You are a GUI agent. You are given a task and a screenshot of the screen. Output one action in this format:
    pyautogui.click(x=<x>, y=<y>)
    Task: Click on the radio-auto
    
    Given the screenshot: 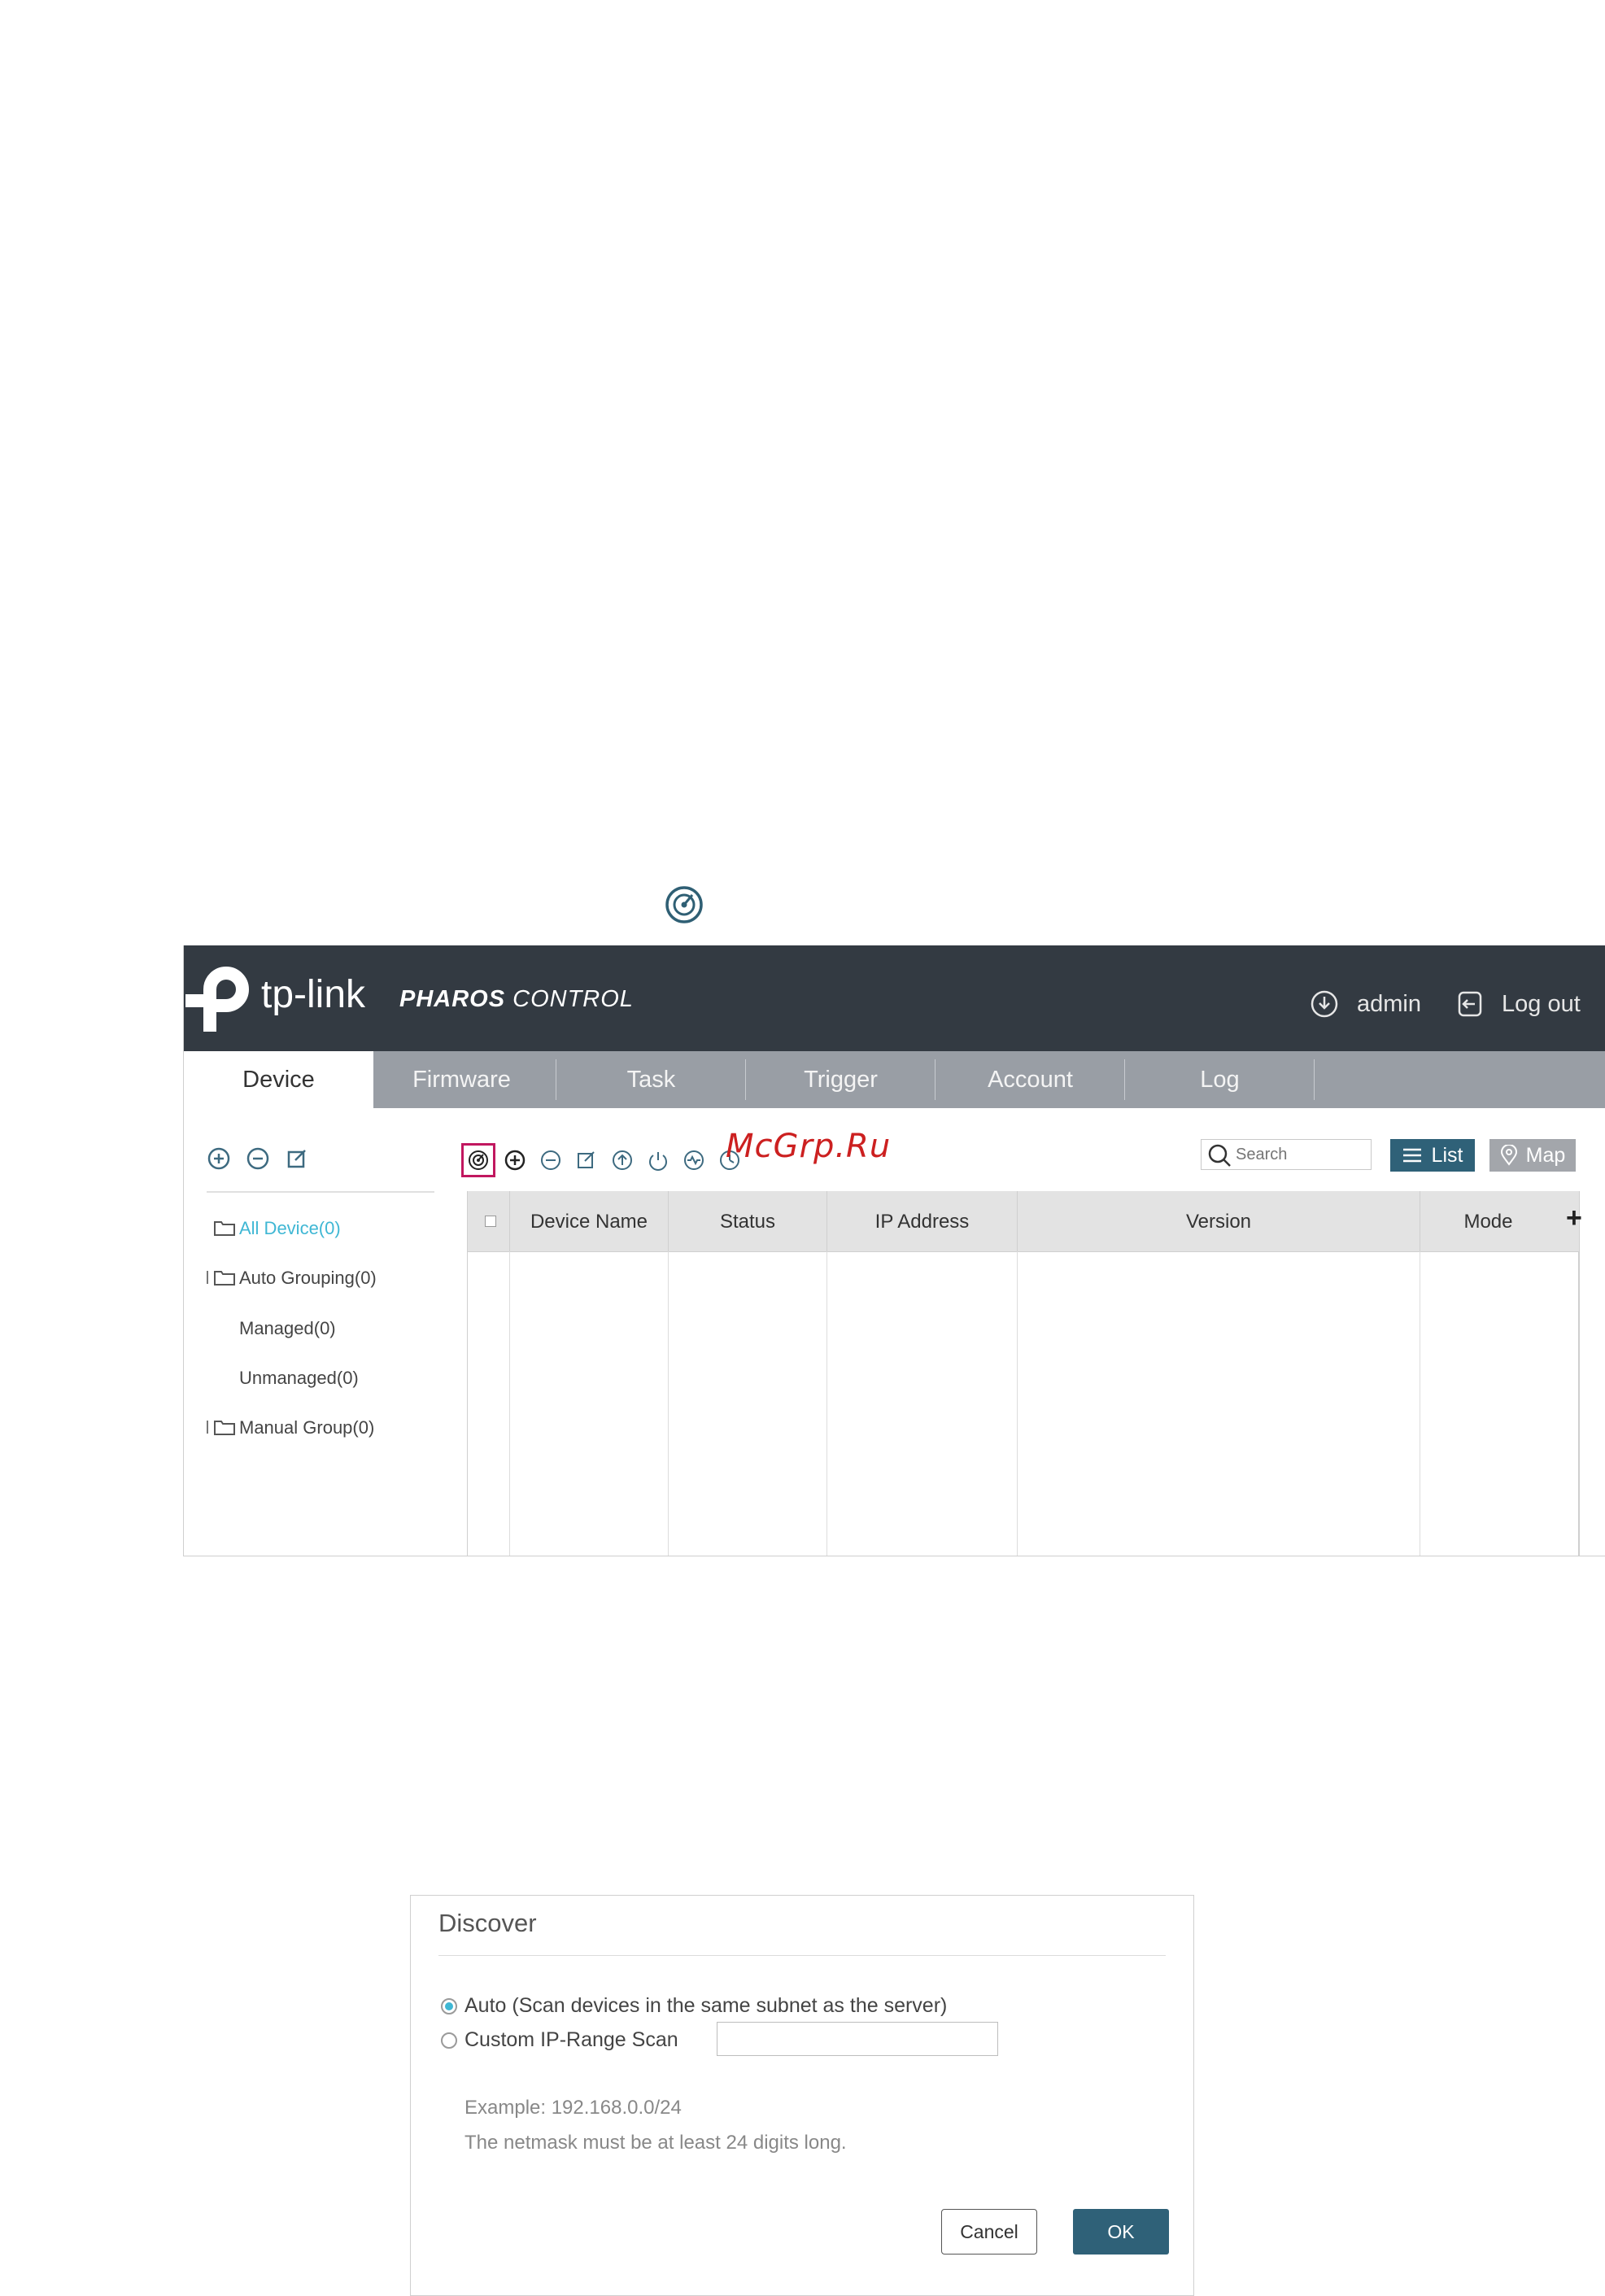 What is the action you would take?
    pyautogui.click(x=449, y=2006)
    